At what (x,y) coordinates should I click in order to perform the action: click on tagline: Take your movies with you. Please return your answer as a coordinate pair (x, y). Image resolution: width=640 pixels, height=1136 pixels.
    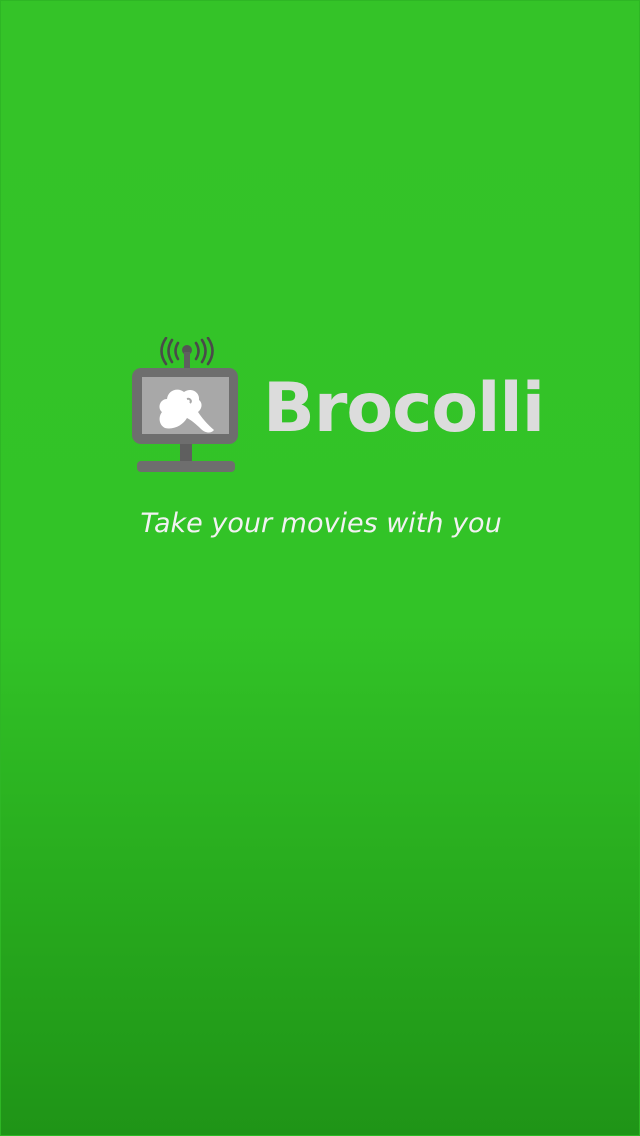
    Looking at the image, I should click on (321, 523).